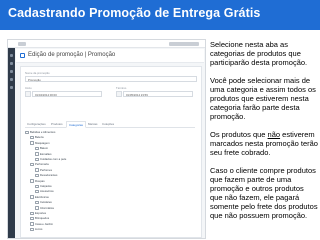 The width and height of the screenshot is (320, 240). Describe the element at coordinates (67, 94) in the screenshot. I see `start-date-input: 01/04/2014 00:00` at that location.